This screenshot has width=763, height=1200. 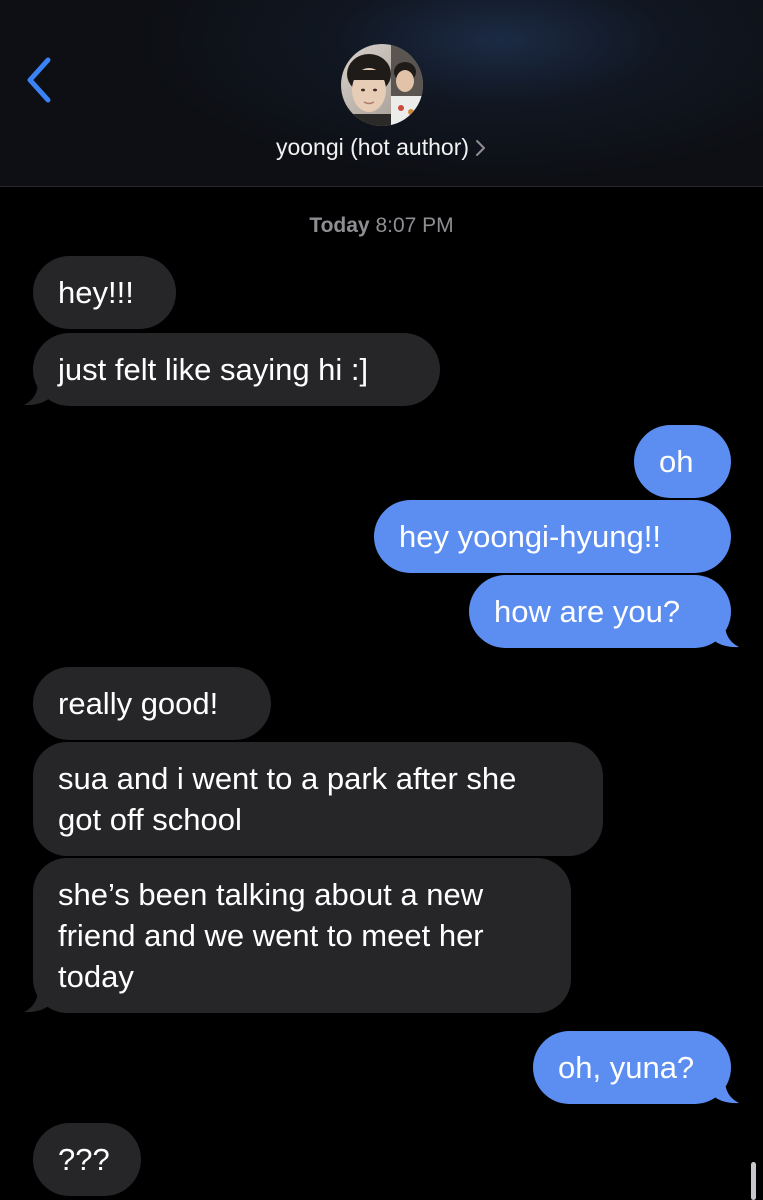 I want to click on timestamp-day: Today, so click(x=339, y=225).